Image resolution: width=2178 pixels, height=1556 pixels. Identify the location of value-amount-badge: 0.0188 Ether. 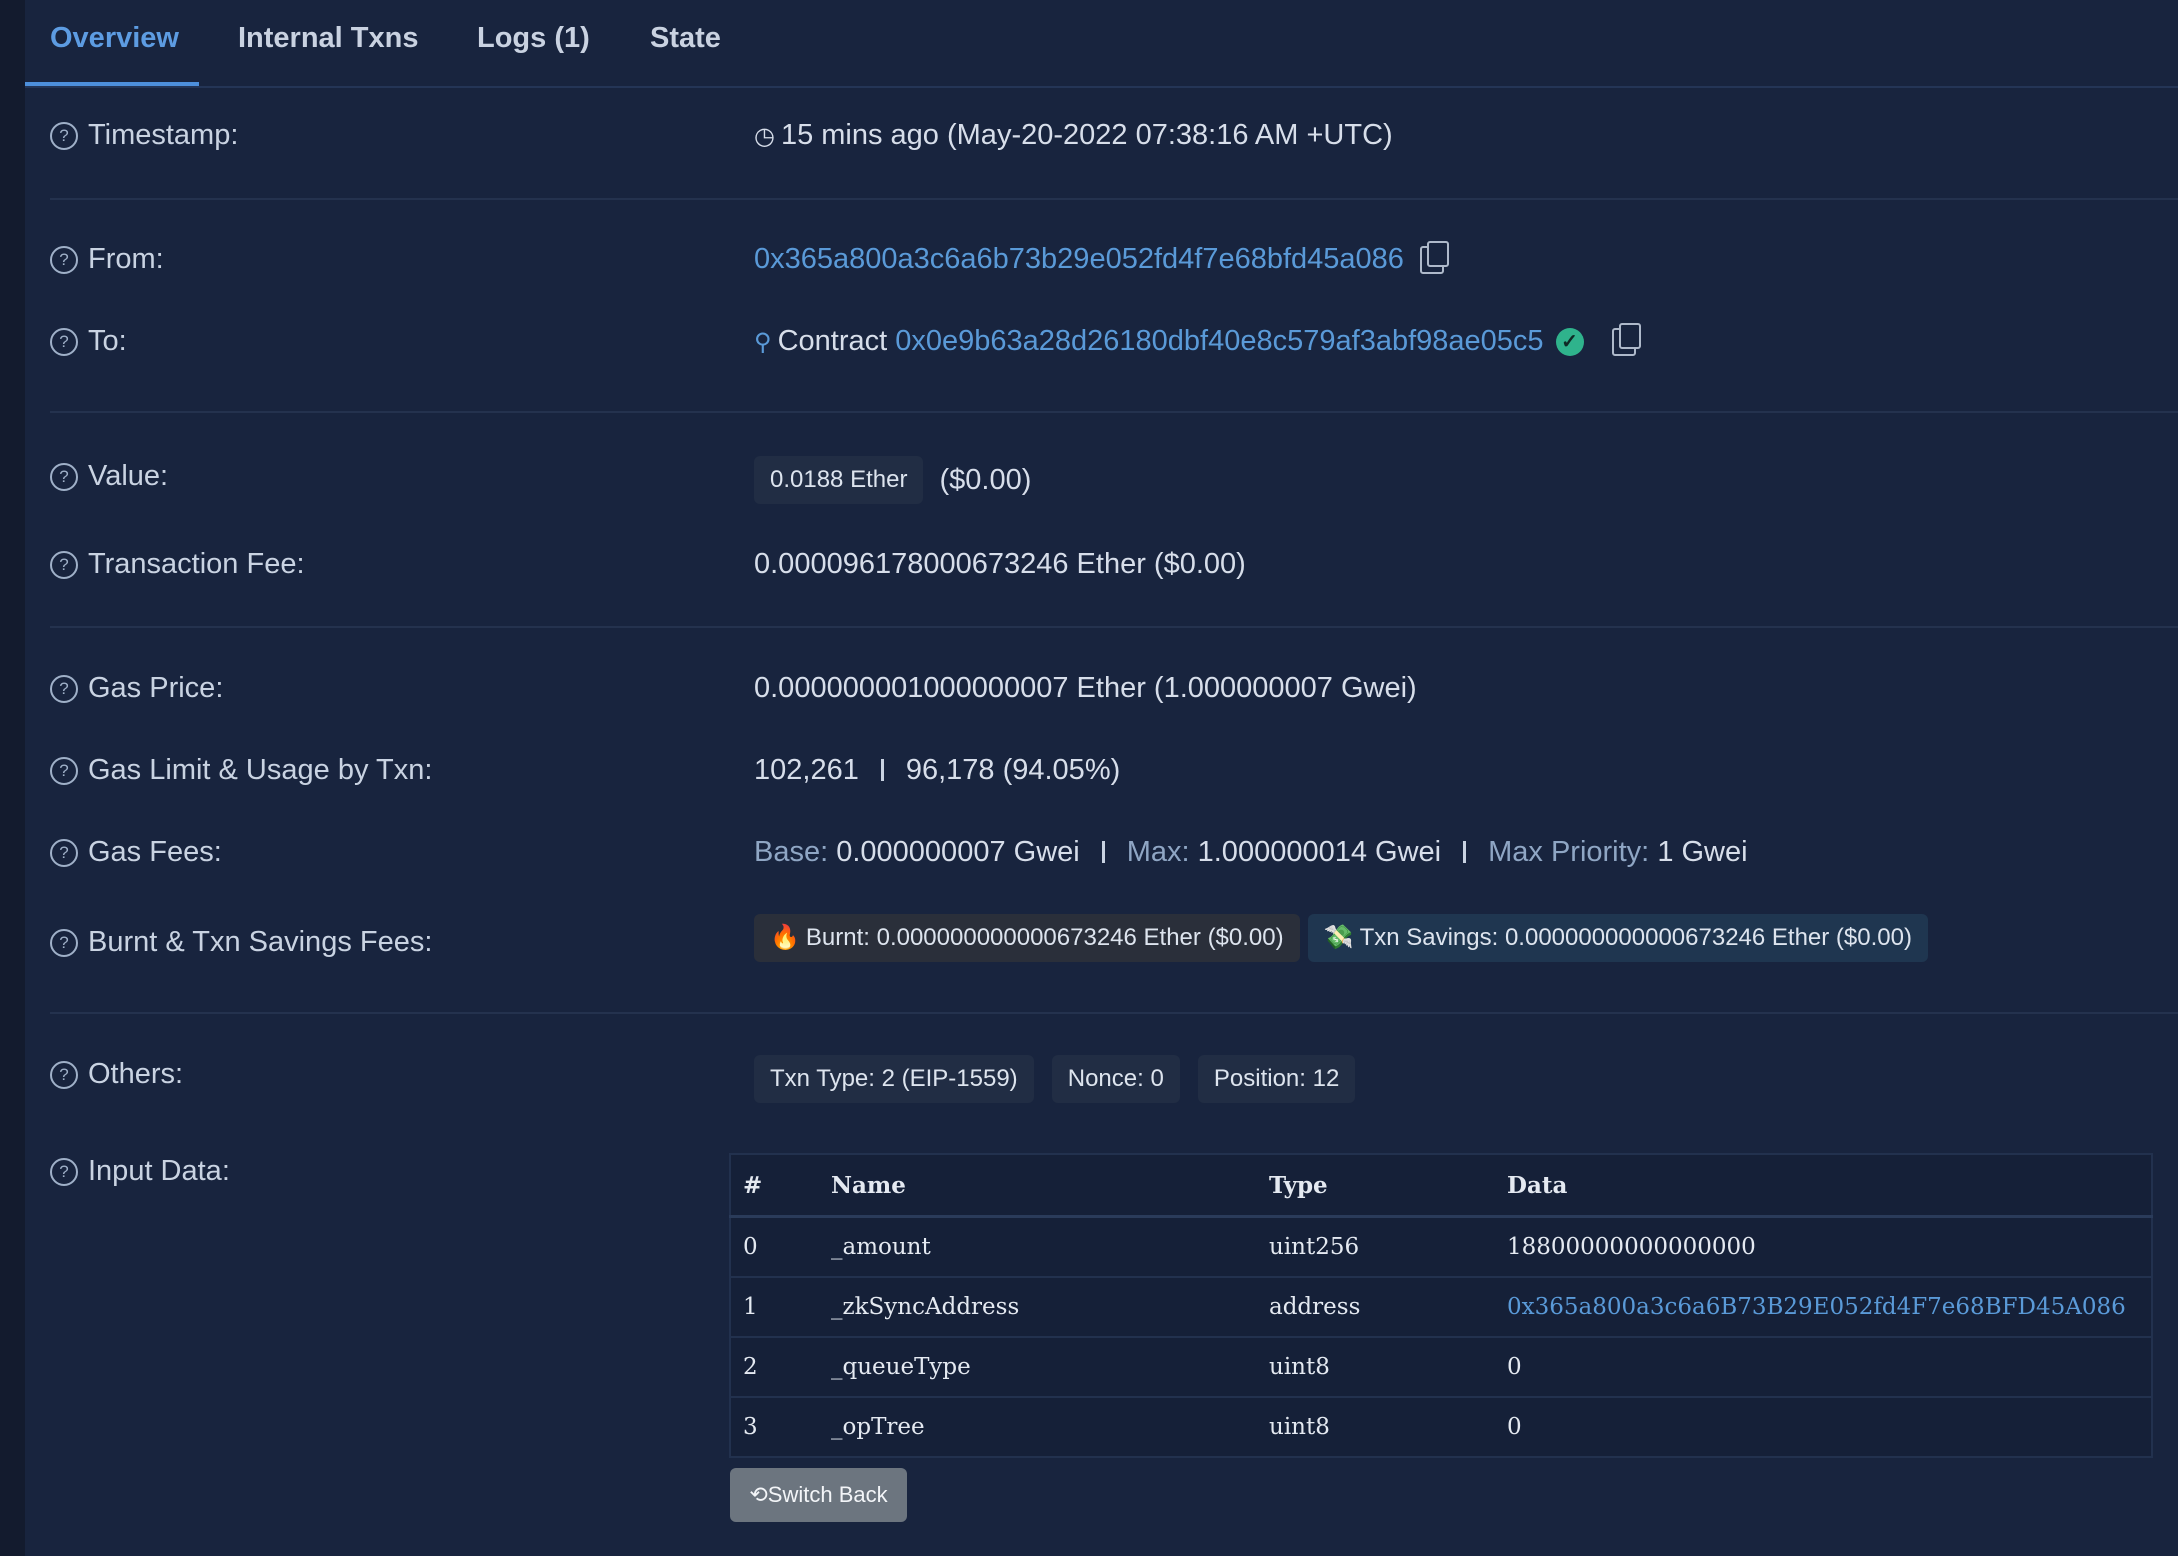
(839, 480).